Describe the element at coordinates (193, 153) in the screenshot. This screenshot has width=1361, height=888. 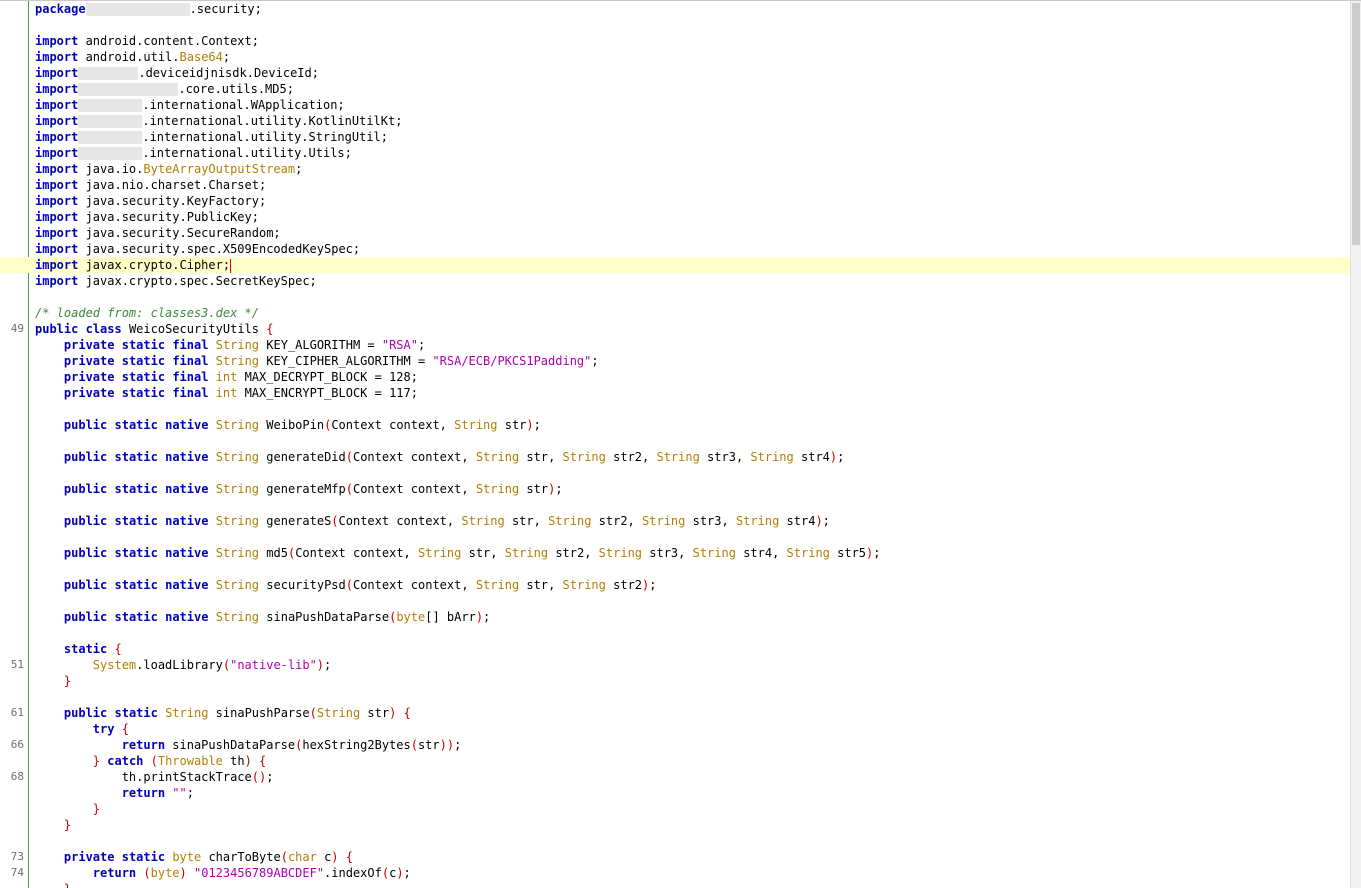
I see `code-text: import .international.utility.Utils;` at that location.